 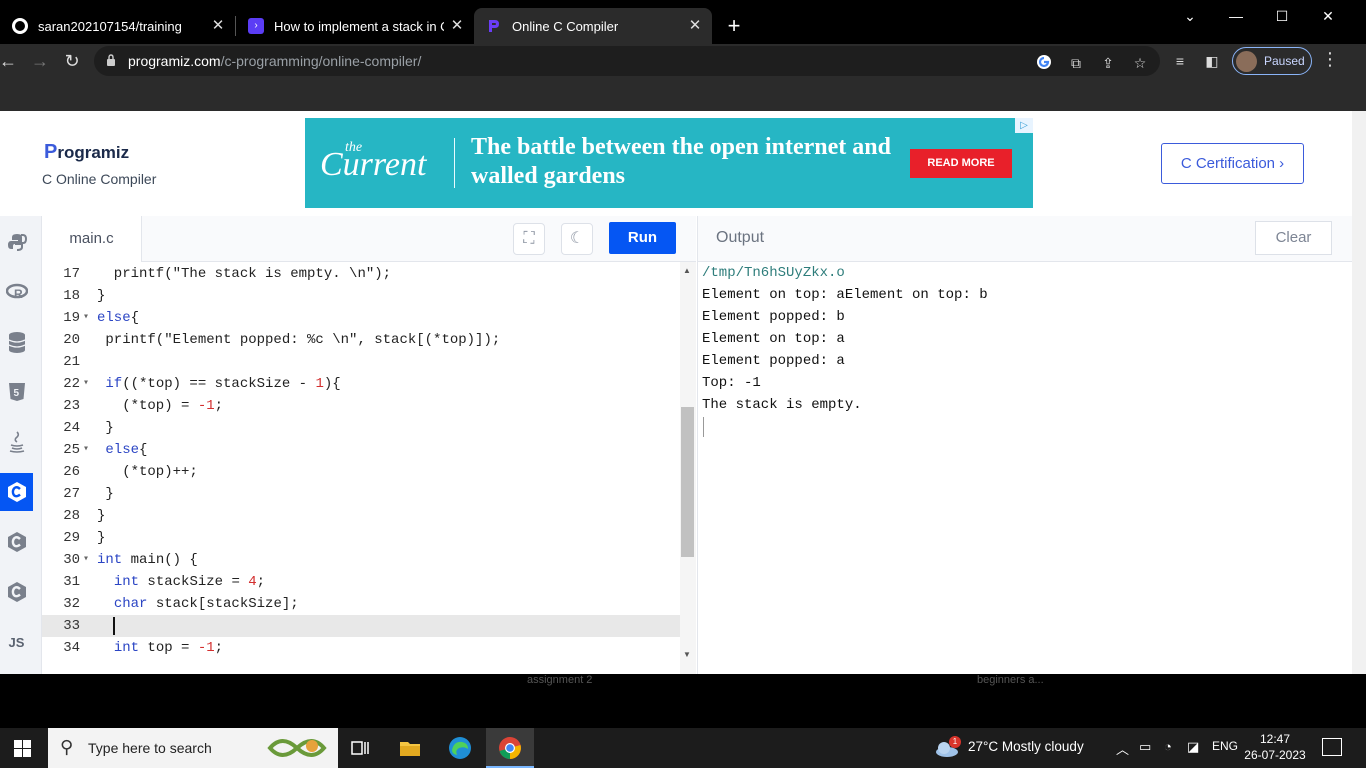 What do you see at coordinates (510, 748) in the screenshot?
I see `chrome-taskbar-button` at bounding box center [510, 748].